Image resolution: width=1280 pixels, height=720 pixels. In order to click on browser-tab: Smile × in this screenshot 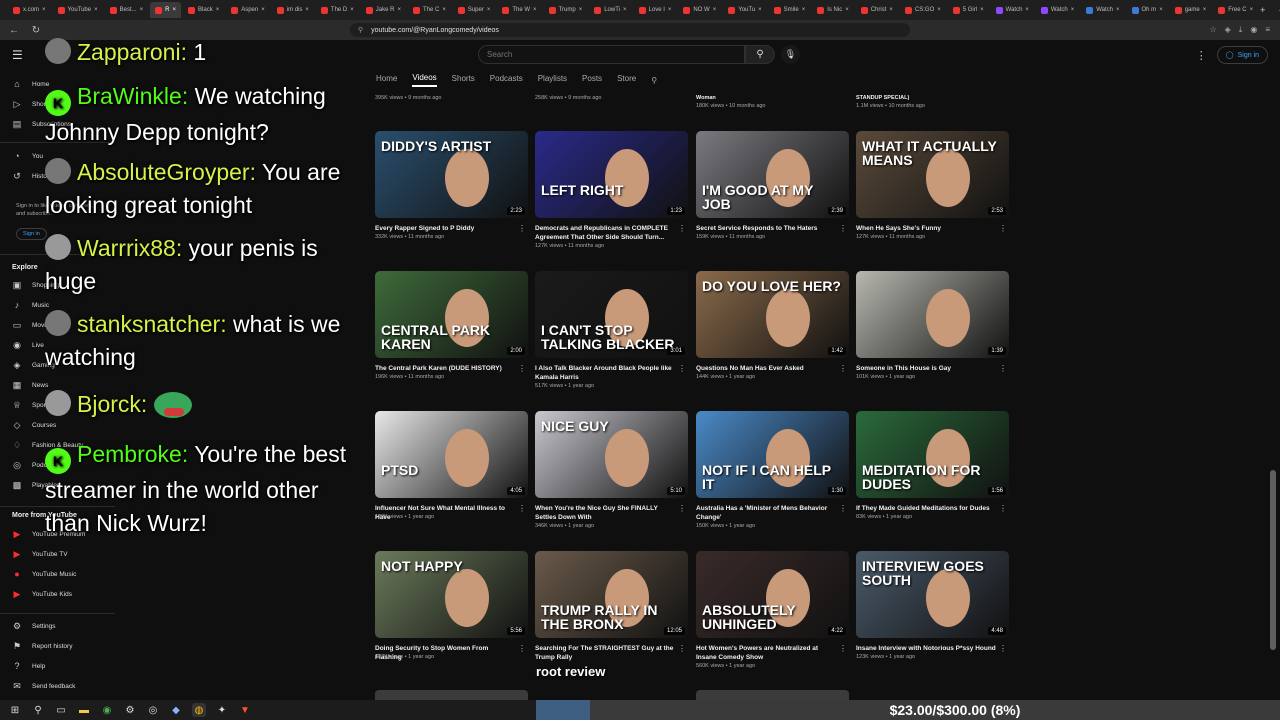, I will do `click(790, 10)`.